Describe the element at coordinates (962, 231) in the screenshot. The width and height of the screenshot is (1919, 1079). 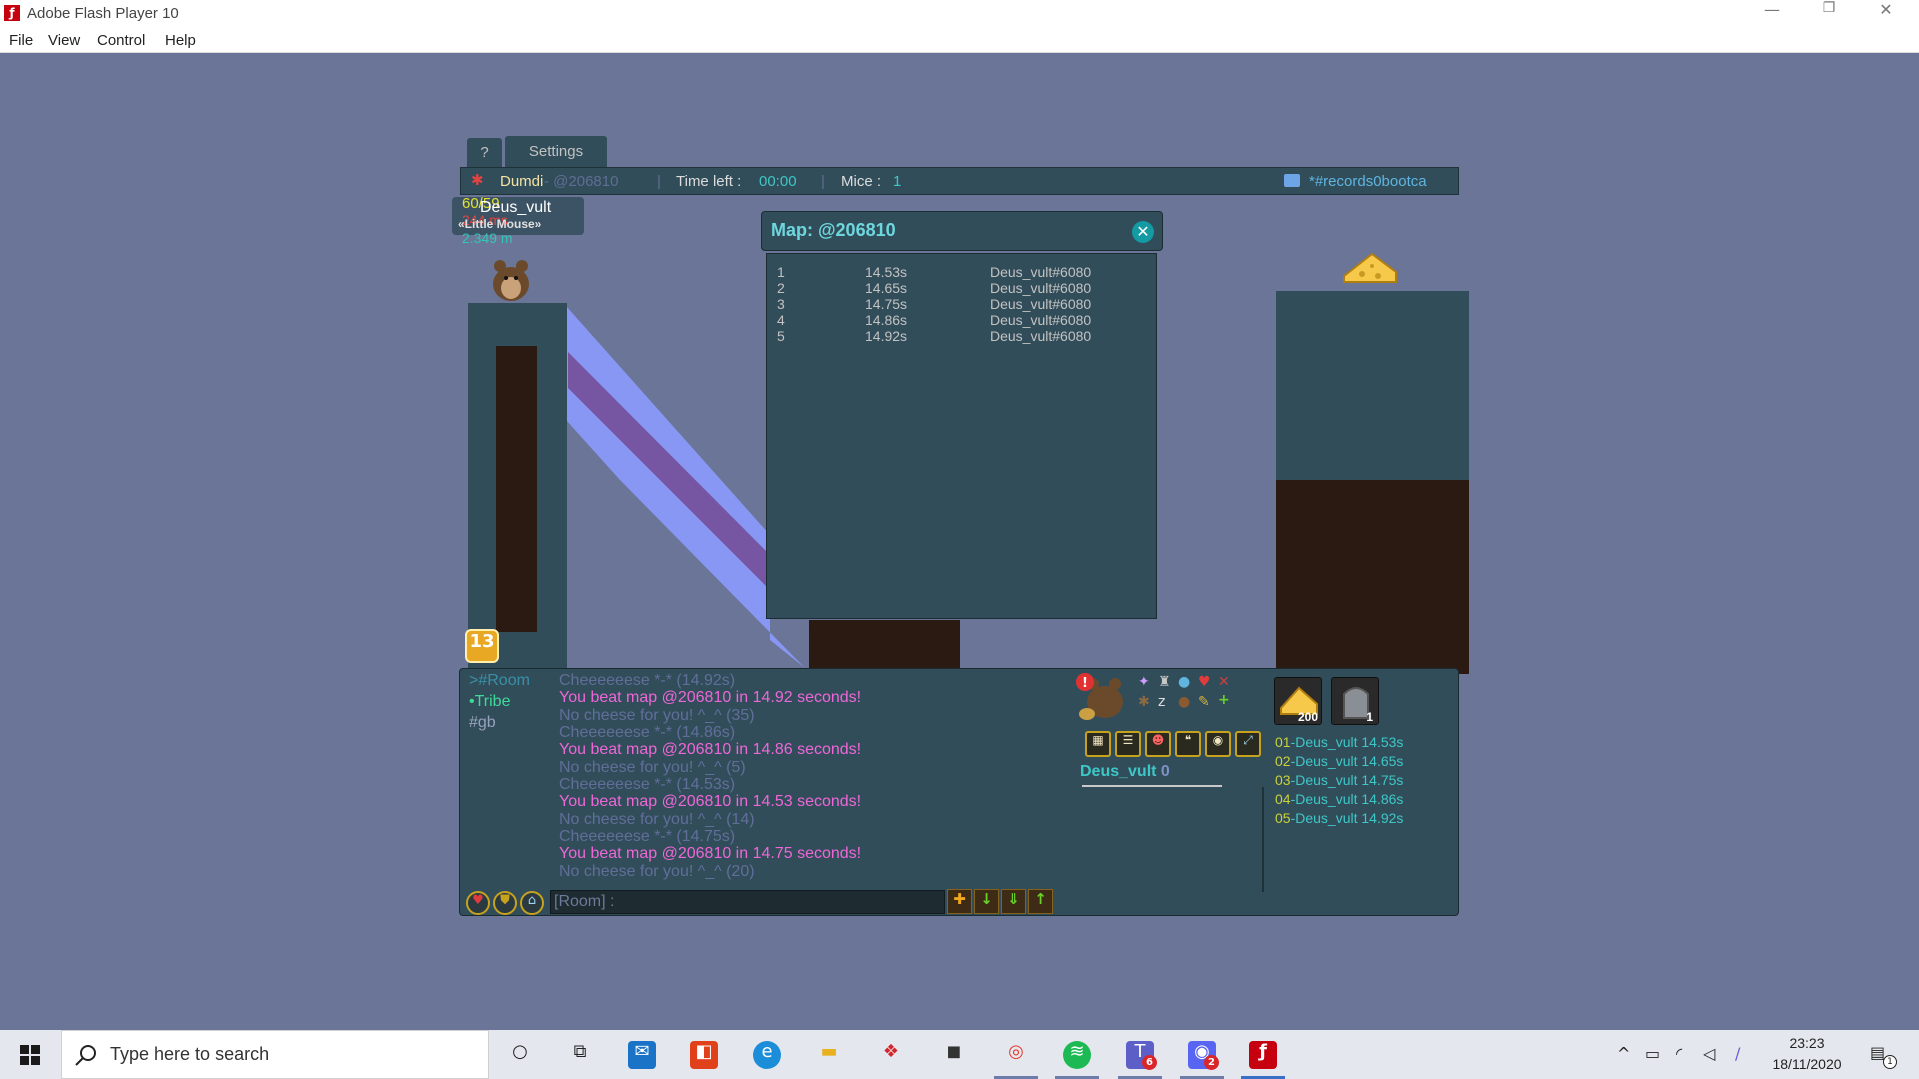
I see `map-dialog-header: Map: @206810 ✕` at that location.